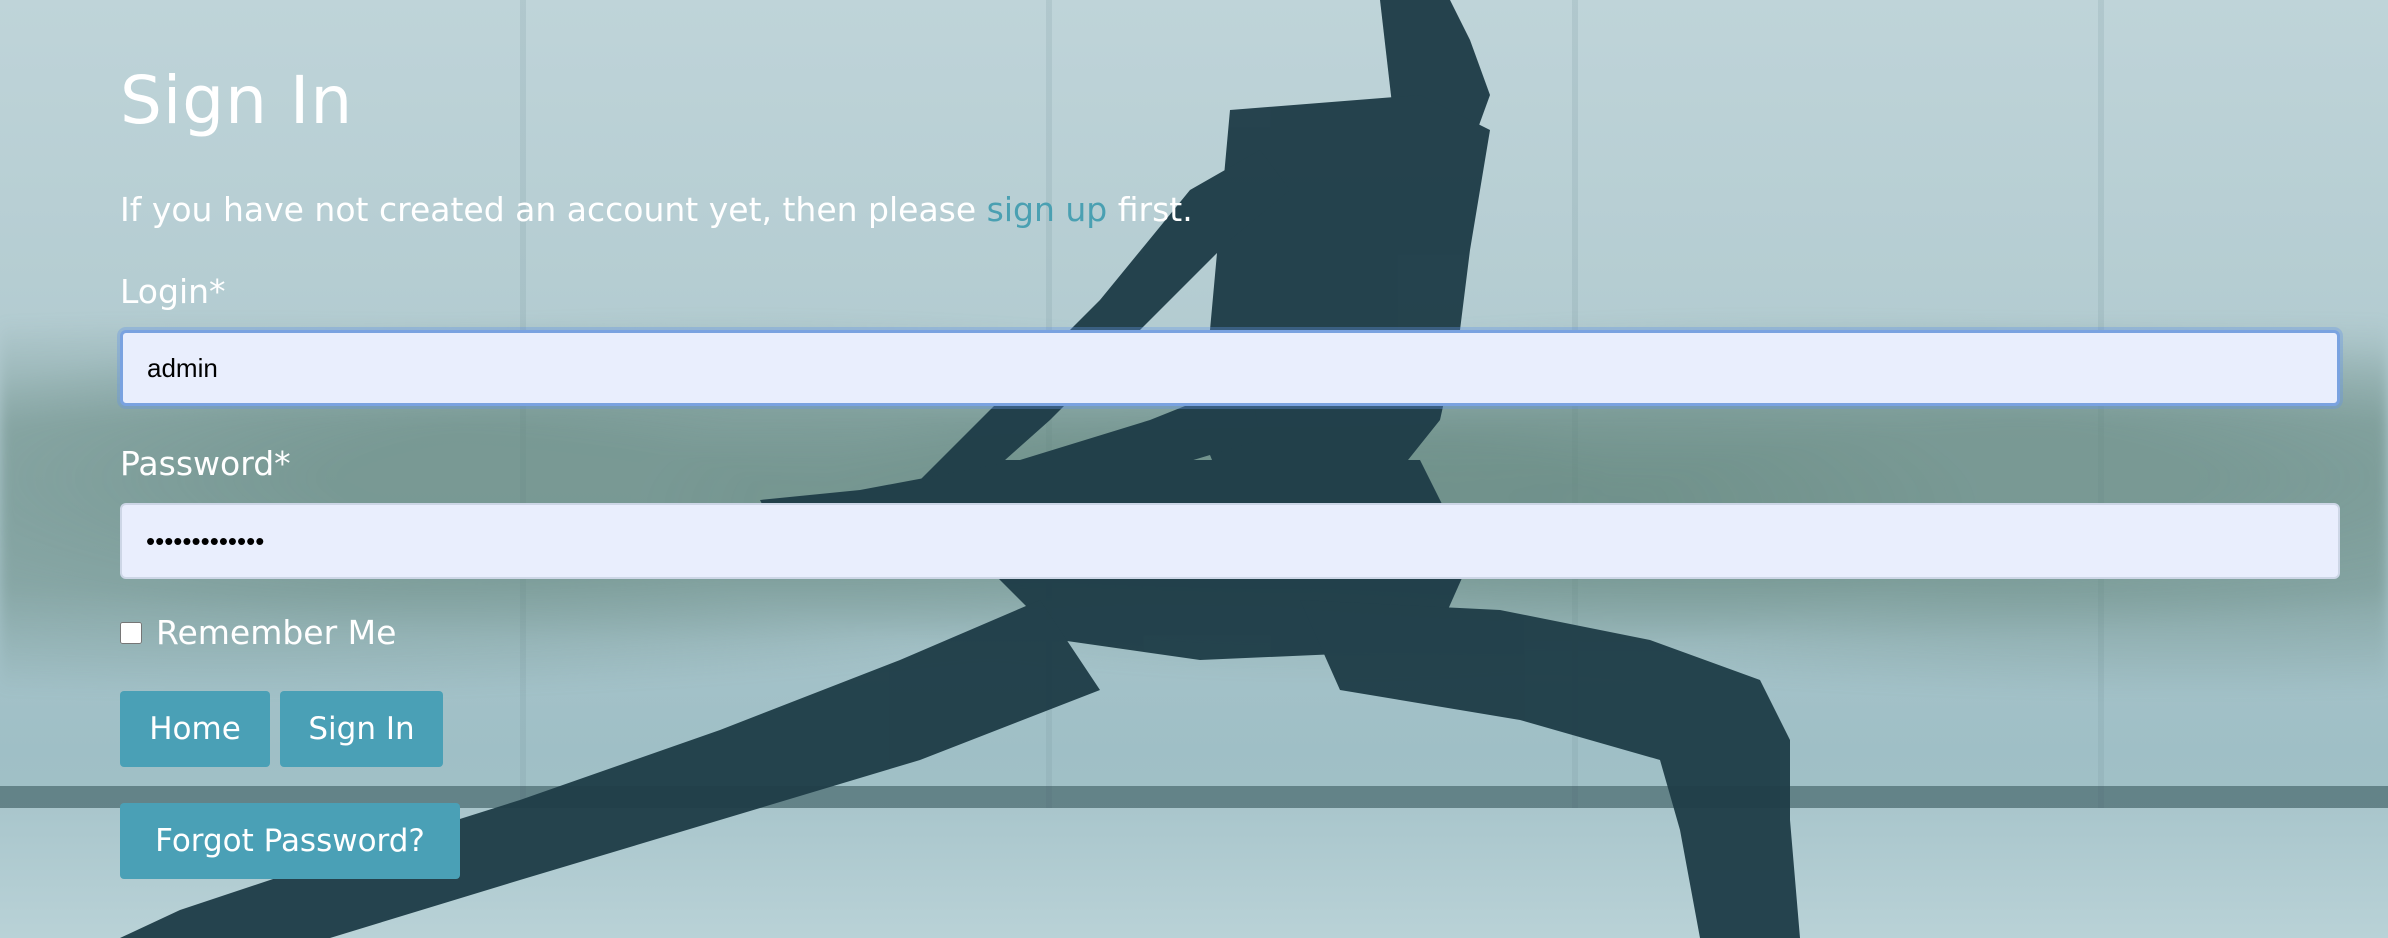 The width and height of the screenshot is (2388, 938). What do you see at coordinates (1230, 541) in the screenshot?
I see `password-input` at bounding box center [1230, 541].